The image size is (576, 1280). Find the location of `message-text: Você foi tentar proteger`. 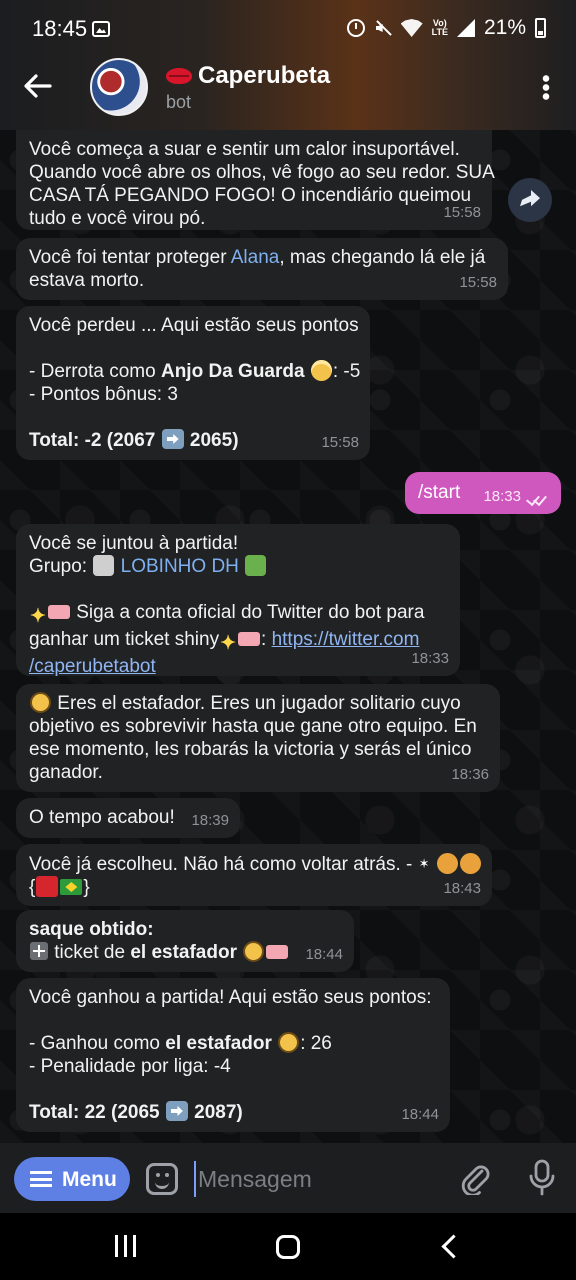

message-text: Você foi tentar proteger is located at coordinates (130, 257).